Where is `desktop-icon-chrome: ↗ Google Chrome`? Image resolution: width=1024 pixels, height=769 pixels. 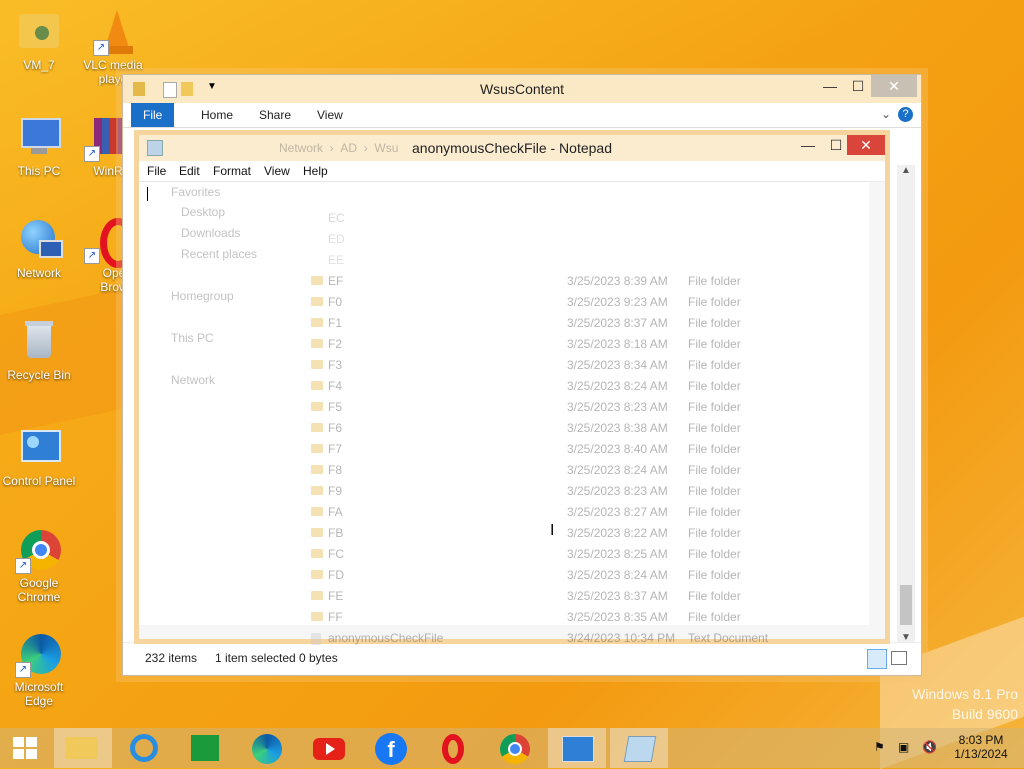
desktop-icon-chrome: ↗ Google Chrome is located at coordinates (39, 565).